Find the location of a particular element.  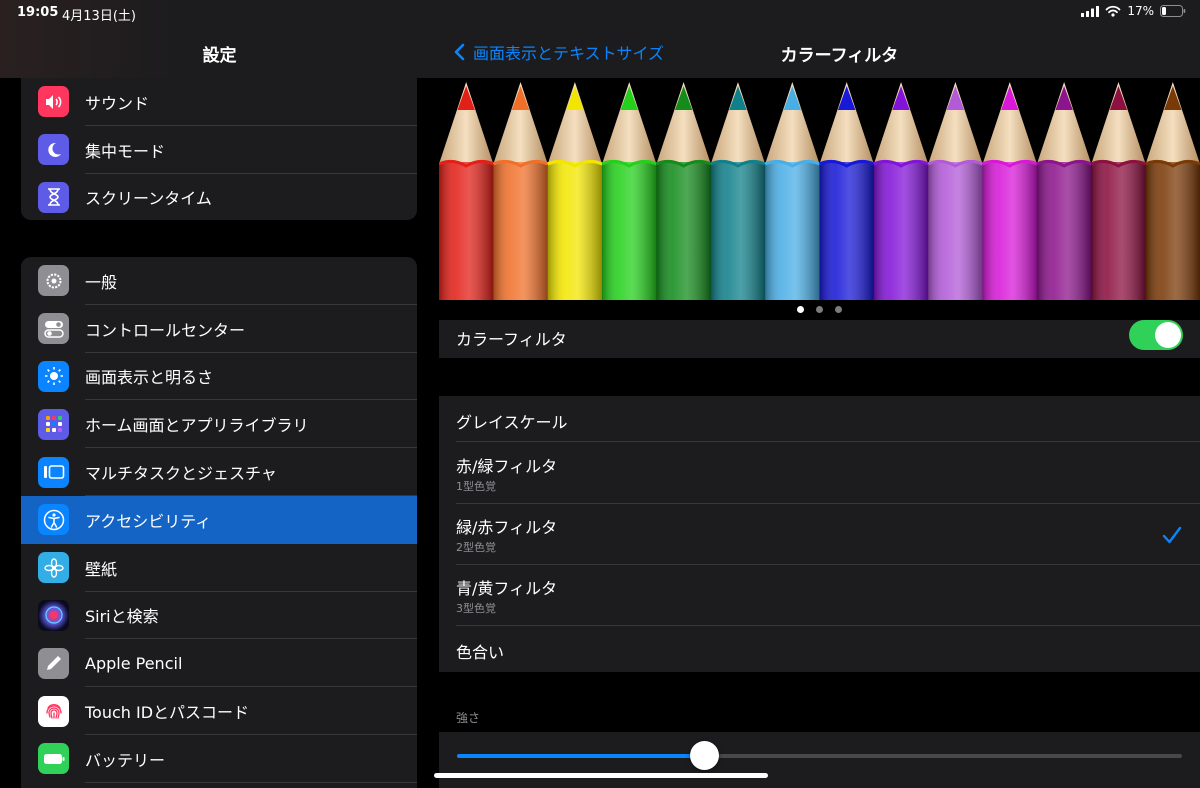

sun-icon is located at coordinates (53, 376).